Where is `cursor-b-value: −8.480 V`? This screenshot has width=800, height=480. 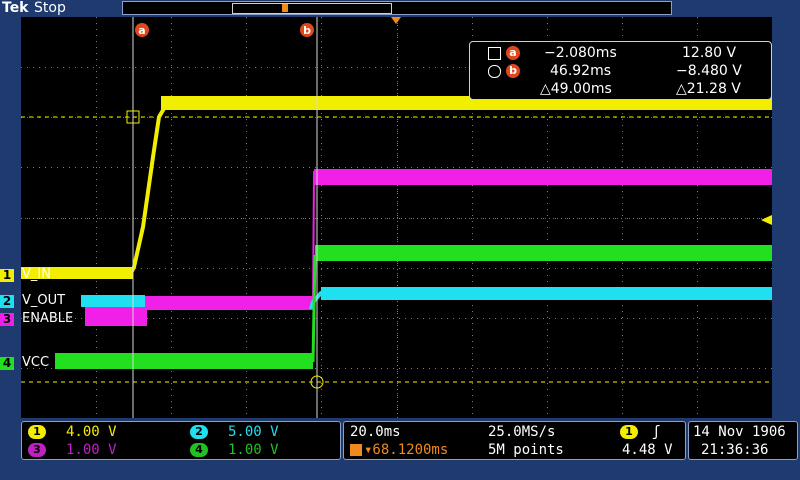
cursor-b-value: −8.480 V is located at coordinates (709, 71).